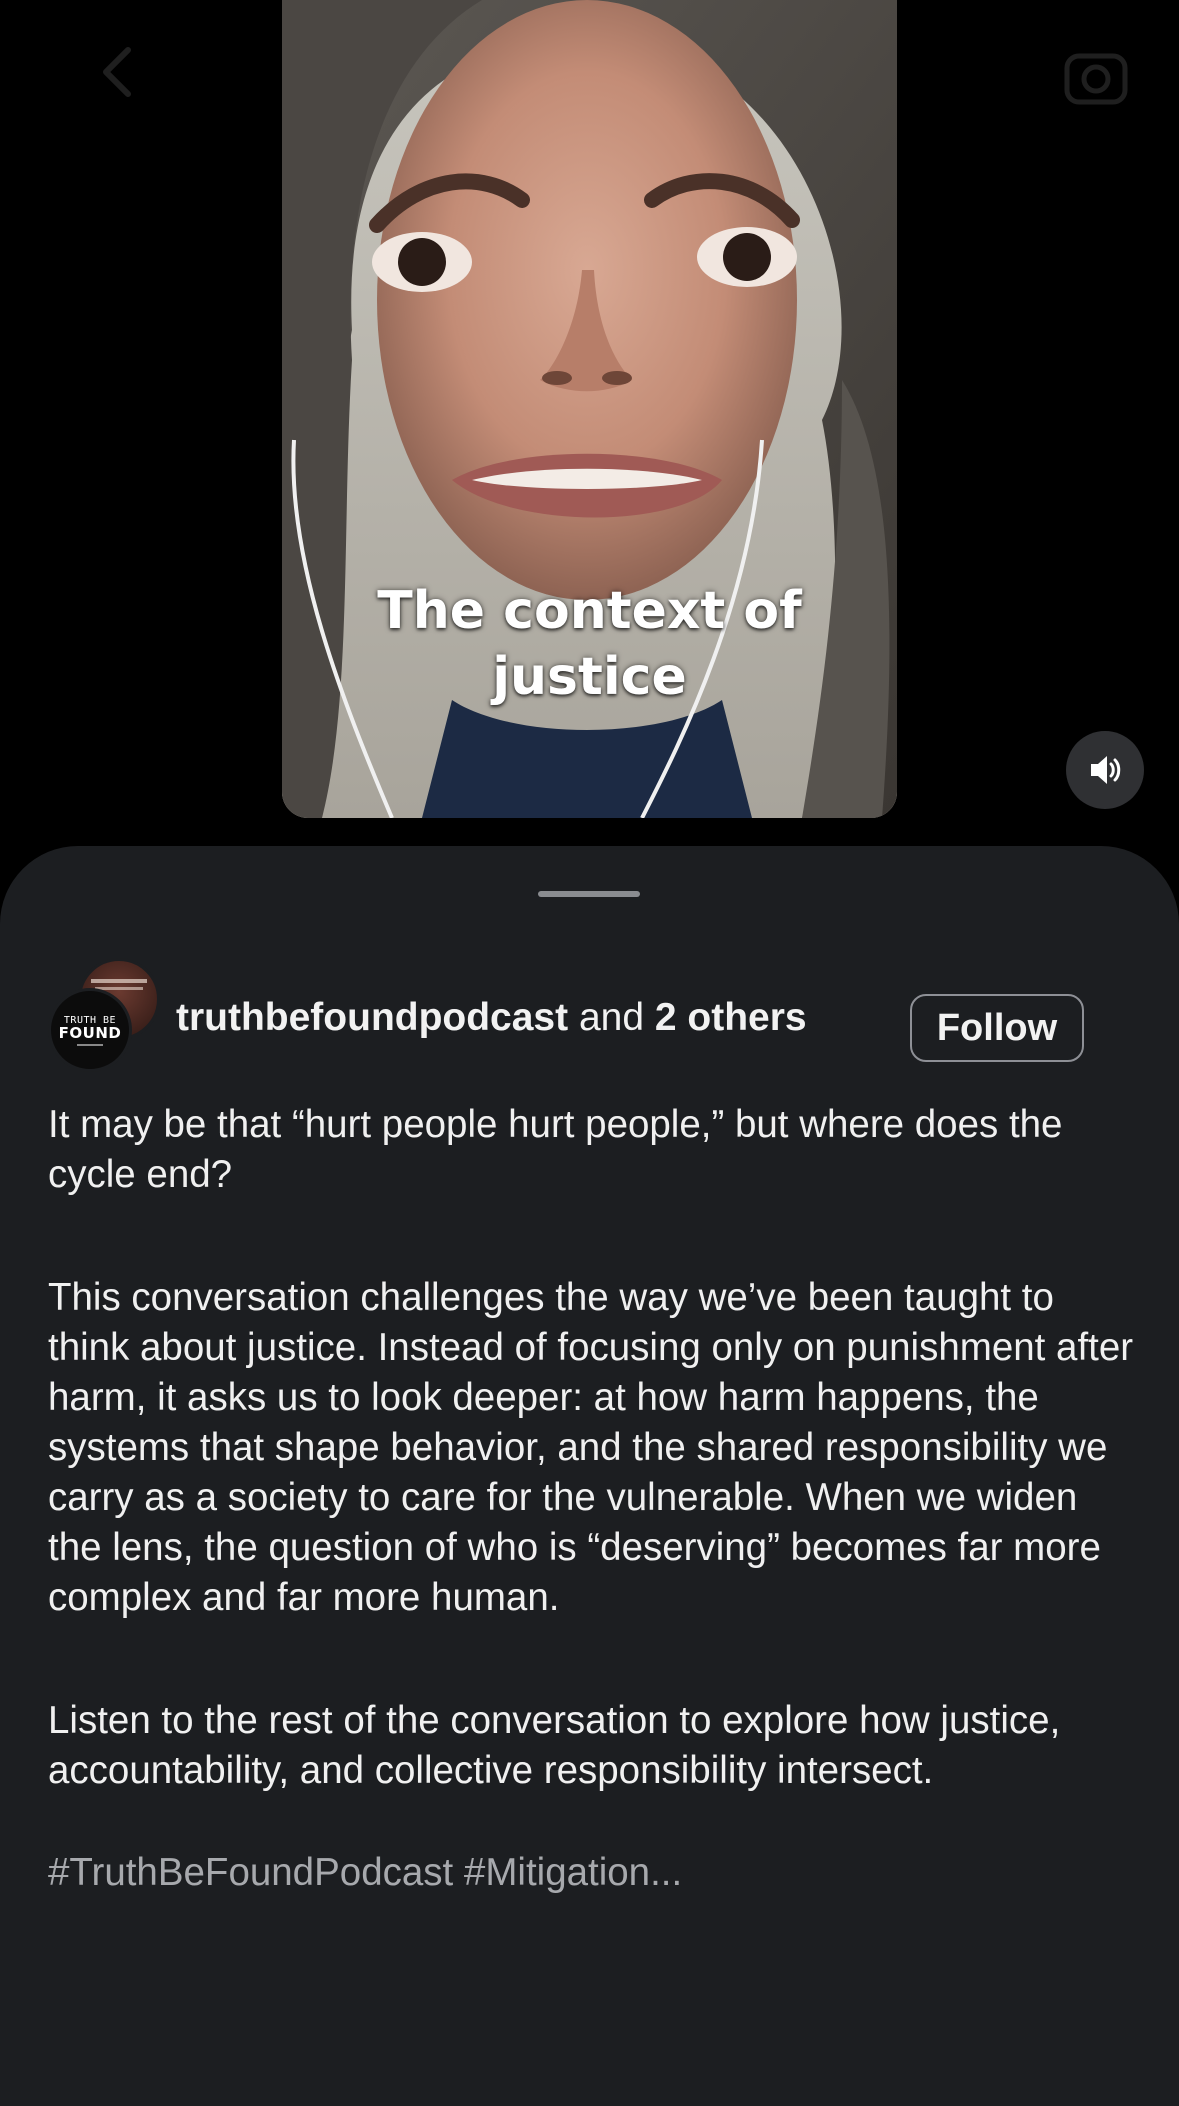 This screenshot has width=1179, height=2106. I want to click on mute-button, so click(1105, 770).